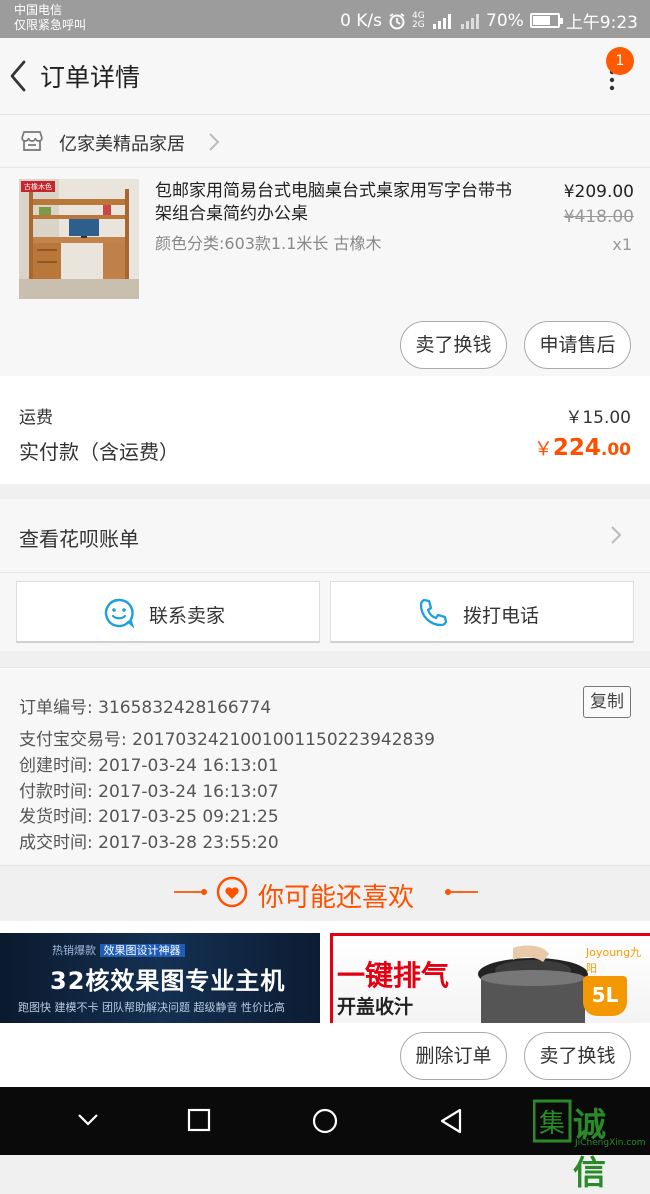 The height and width of the screenshot is (1194, 650). What do you see at coordinates (607, 702) in the screenshot?
I see `copy-button: 复制` at bounding box center [607, 702].